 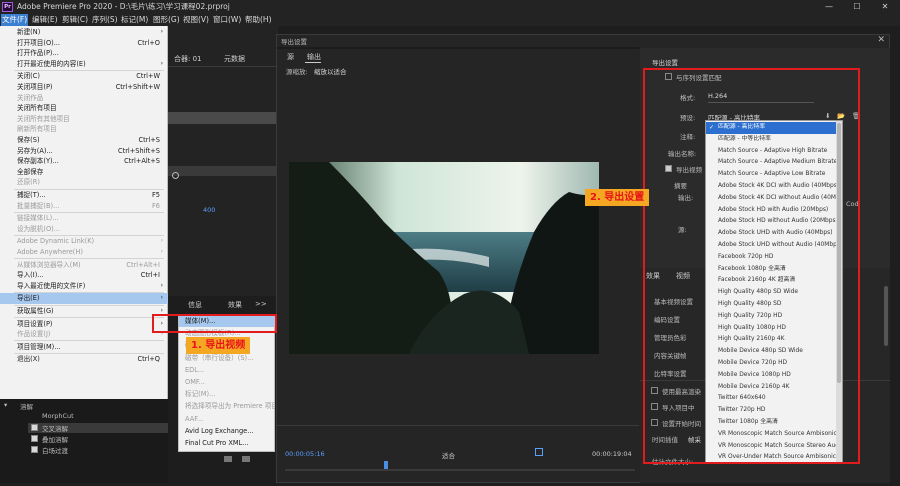 I want to click on tab-output: 输出, so click(x=314, y=57).